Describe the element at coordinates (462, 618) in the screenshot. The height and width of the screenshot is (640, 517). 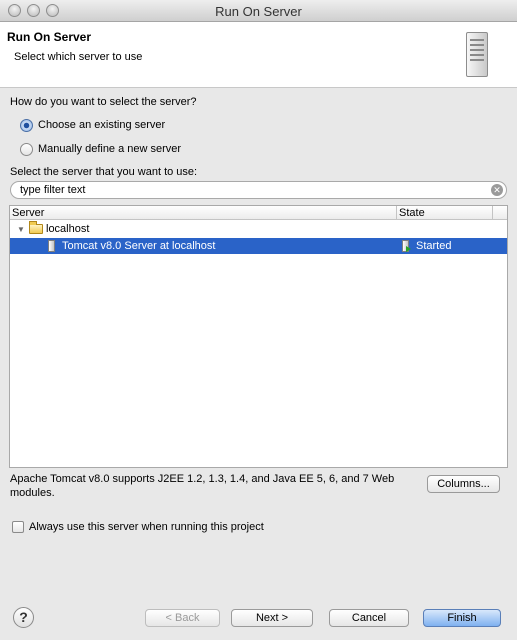
I see `finish-button: Finish` at that location.